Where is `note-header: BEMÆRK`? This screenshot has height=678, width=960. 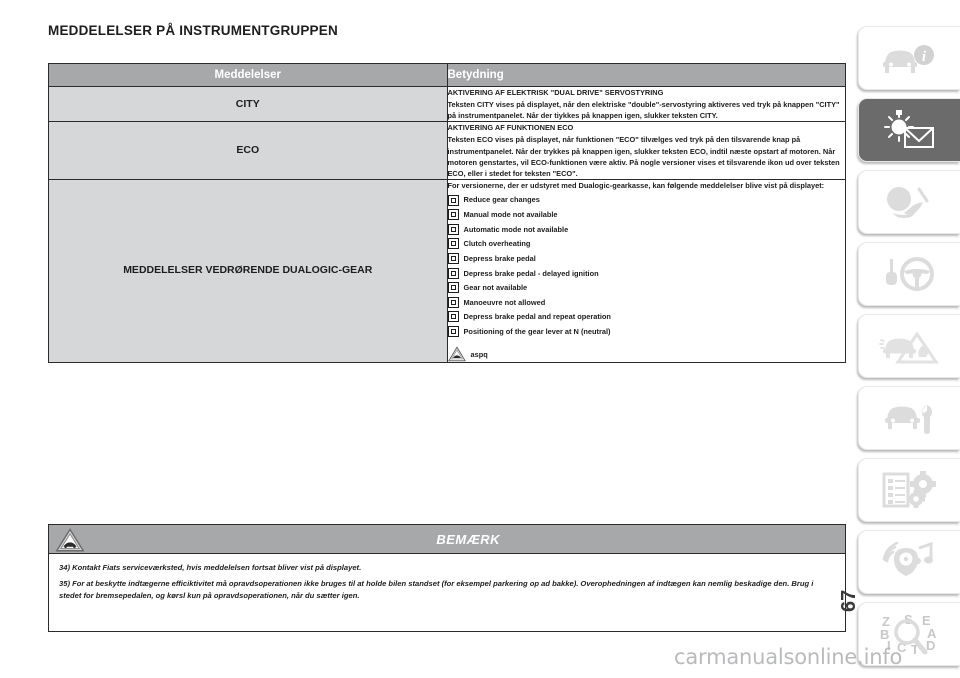 note-header: BEMÆRK is located at coordinates (447, 539).